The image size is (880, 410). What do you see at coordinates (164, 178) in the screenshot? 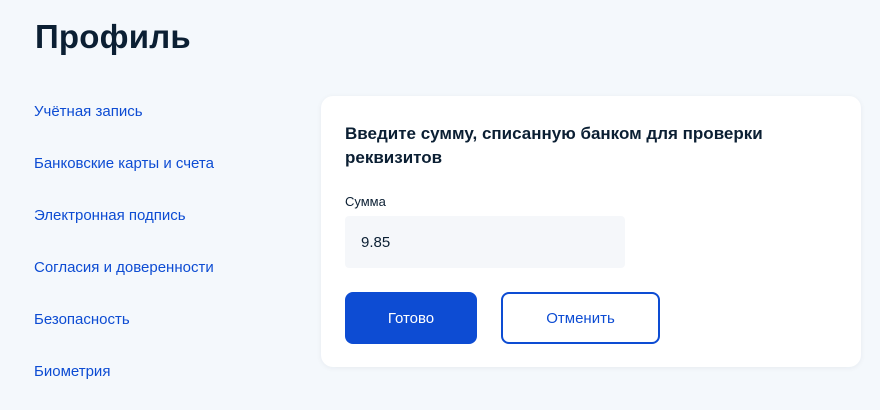
I see `sidebar-item-bank-cards: Банковские карты и счета` at bounding box center [164, 178].